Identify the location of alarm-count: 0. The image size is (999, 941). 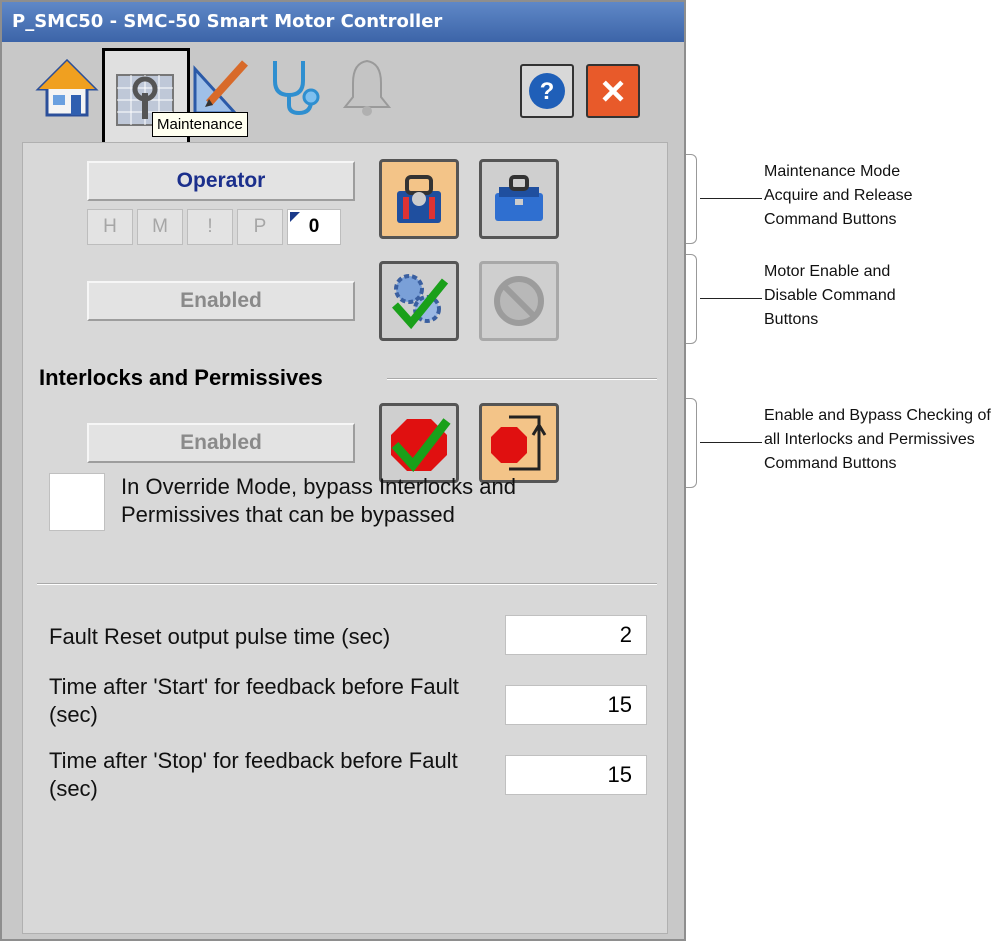
(314, 227).